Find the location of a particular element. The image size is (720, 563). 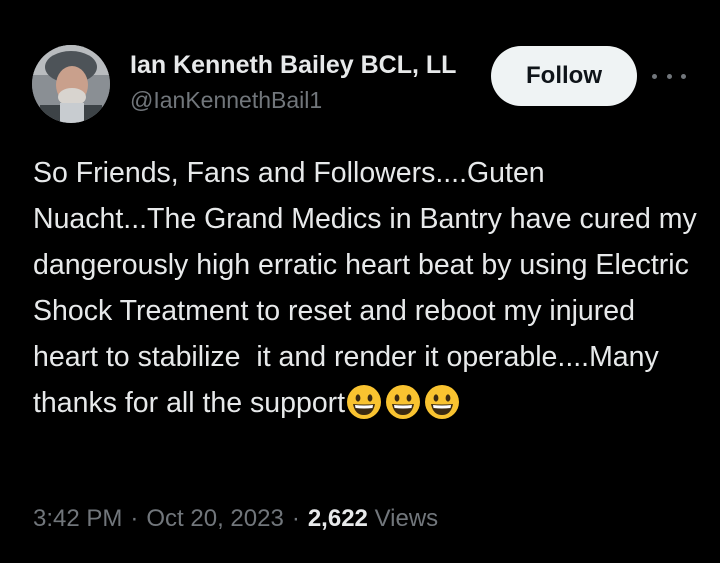

views-label: Views is located at coordinates (407, 518).